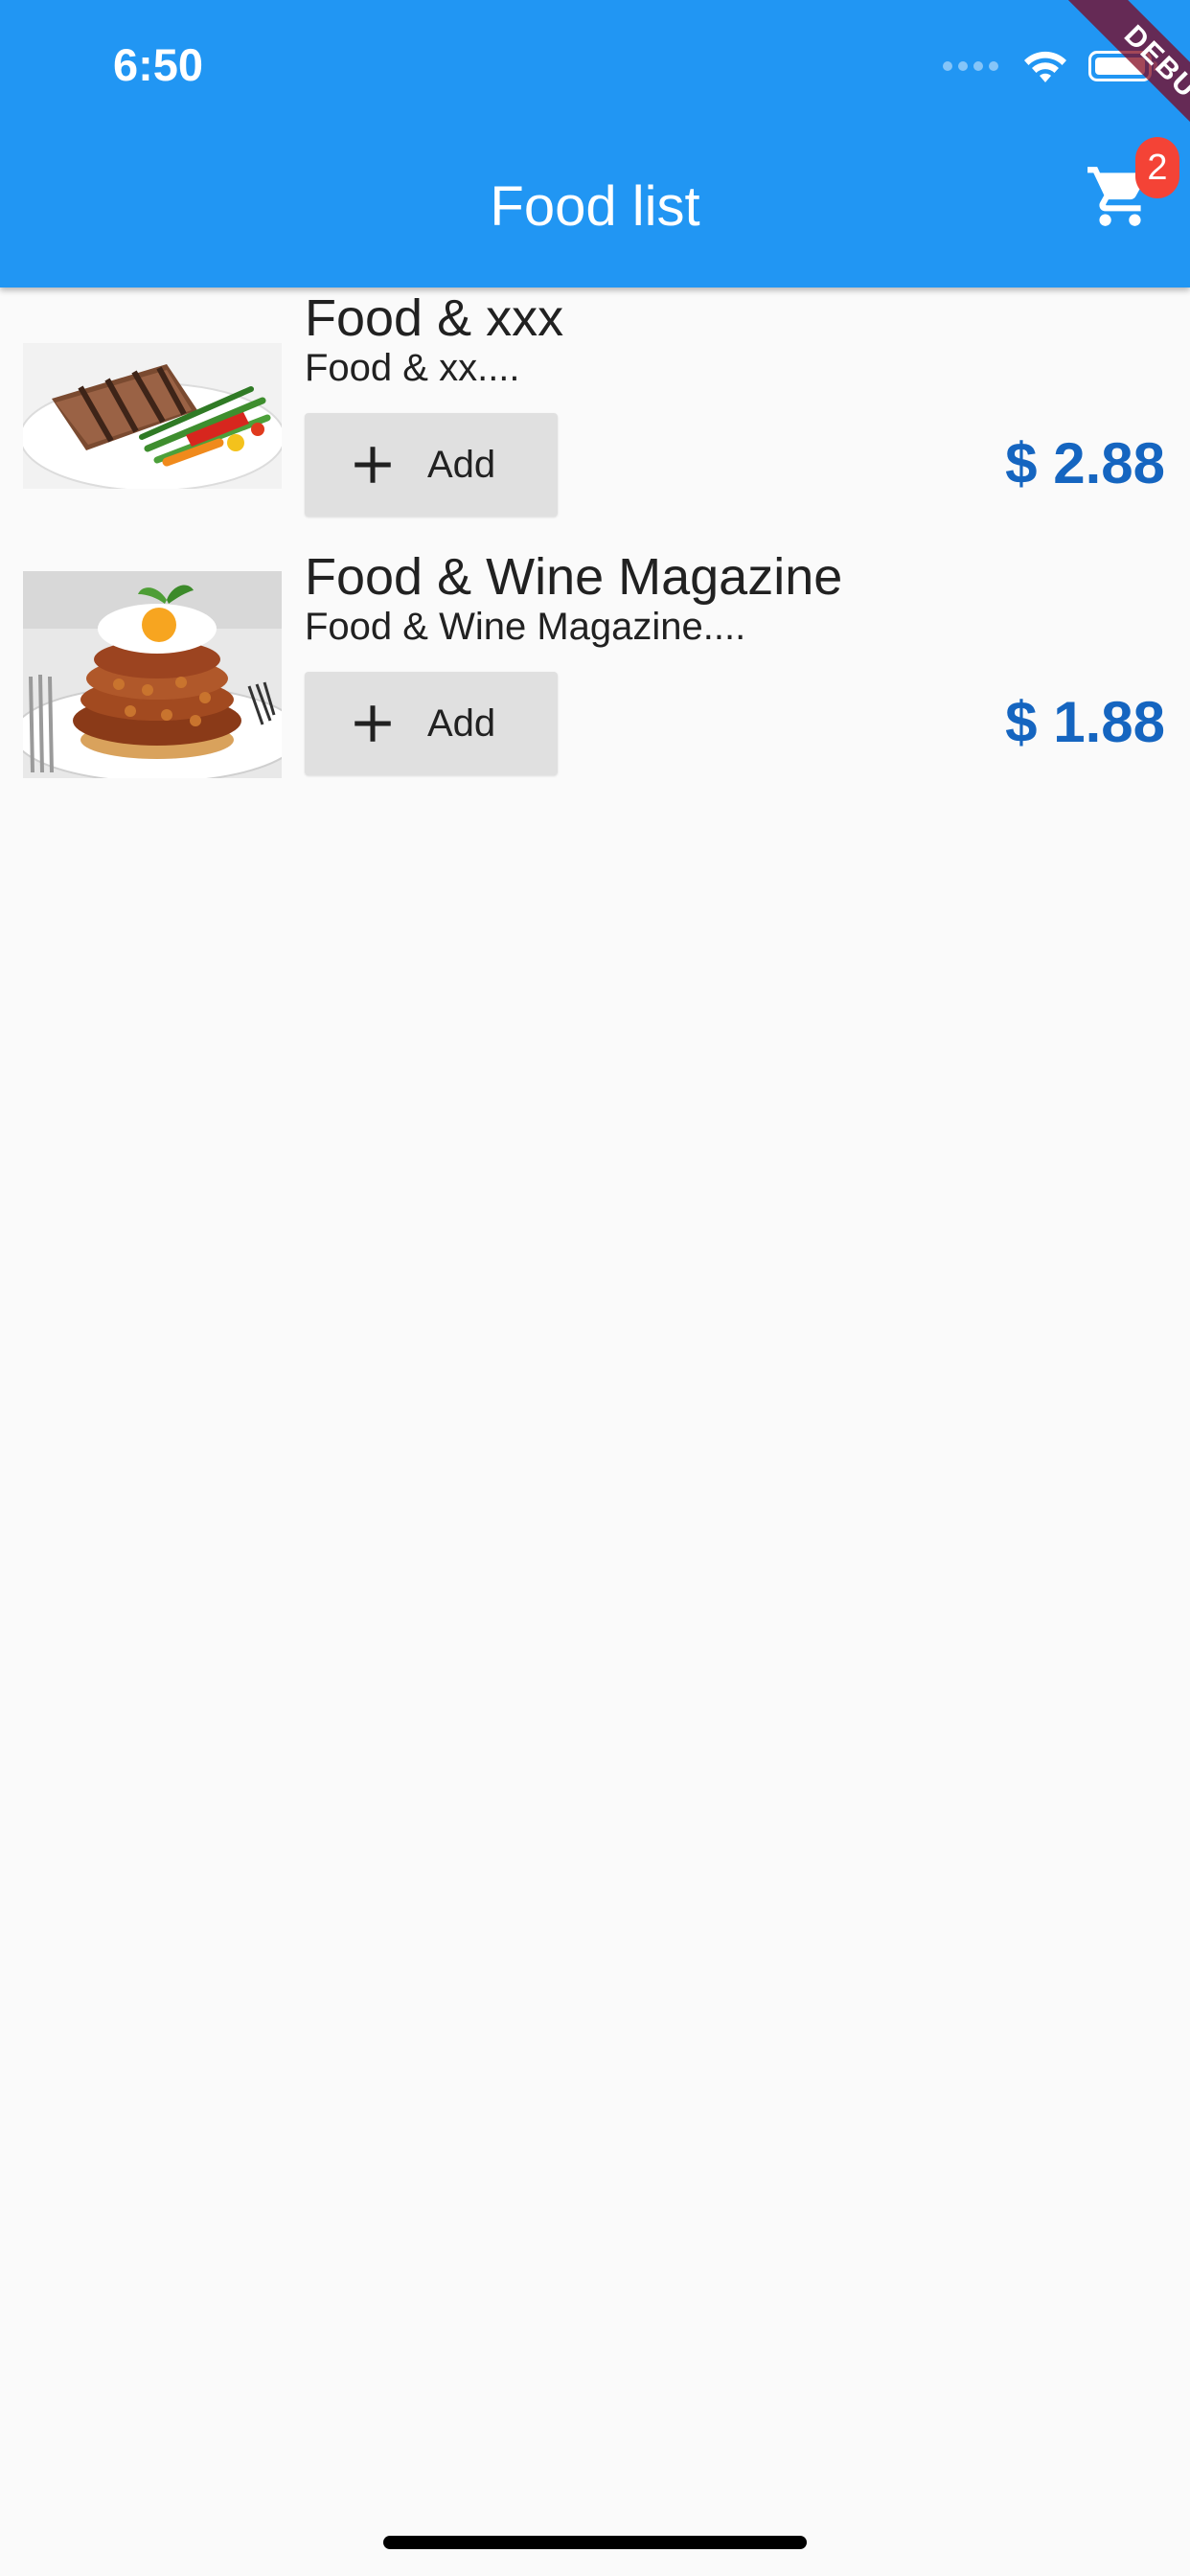  I want to click on food-name: Food & Wine Magazine, so click(574, 577).